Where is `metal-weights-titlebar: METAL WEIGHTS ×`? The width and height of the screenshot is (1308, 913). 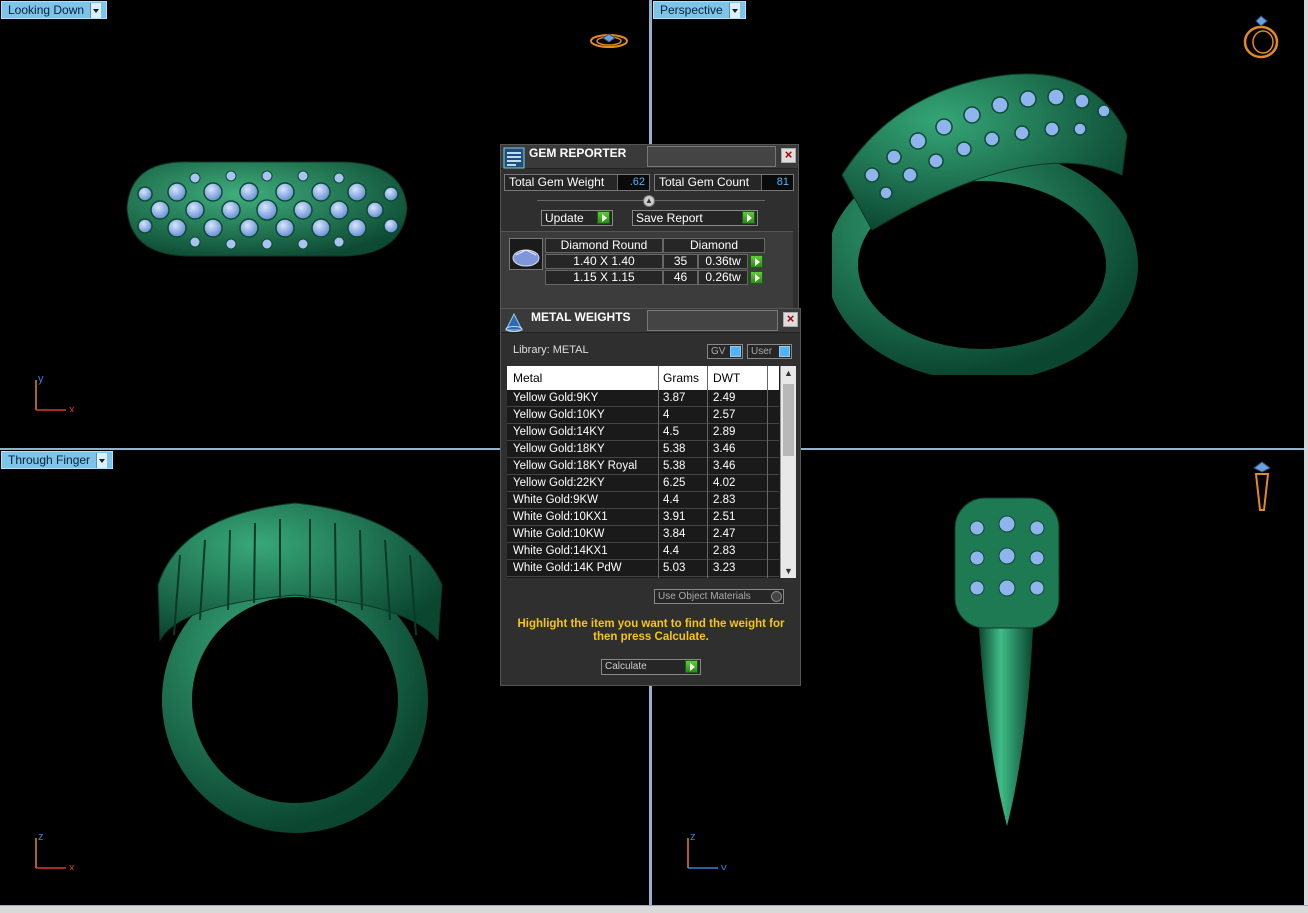
metal-weights-titlebar: METAL WEIGHTS × is located at coordinates (650, 321).